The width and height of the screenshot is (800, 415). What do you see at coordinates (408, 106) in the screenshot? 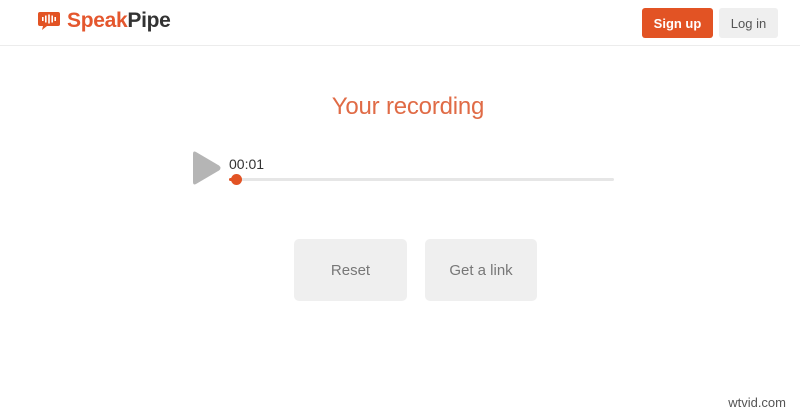
I see `page-title: Your recording` at bounding box center [408, 106].